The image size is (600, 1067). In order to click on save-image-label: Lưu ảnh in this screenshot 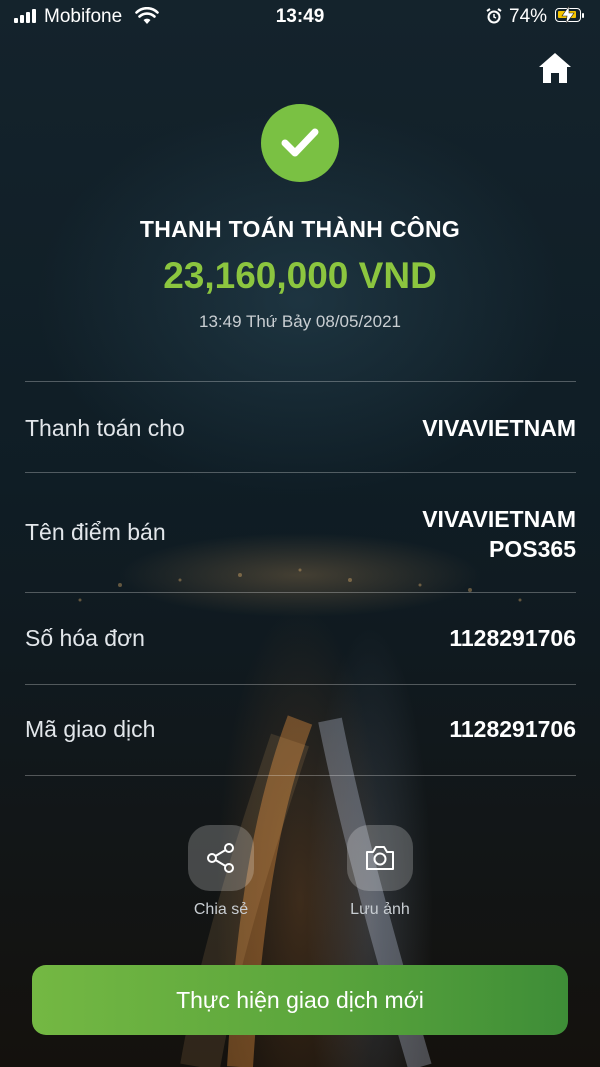, I will do `click(380, 909)`.